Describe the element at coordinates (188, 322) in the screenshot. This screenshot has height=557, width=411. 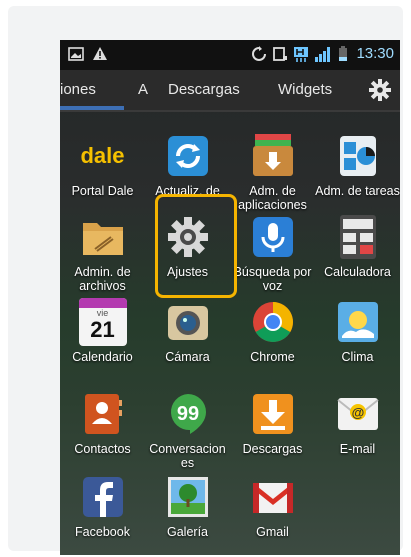
I see `camera-icon` at that location.